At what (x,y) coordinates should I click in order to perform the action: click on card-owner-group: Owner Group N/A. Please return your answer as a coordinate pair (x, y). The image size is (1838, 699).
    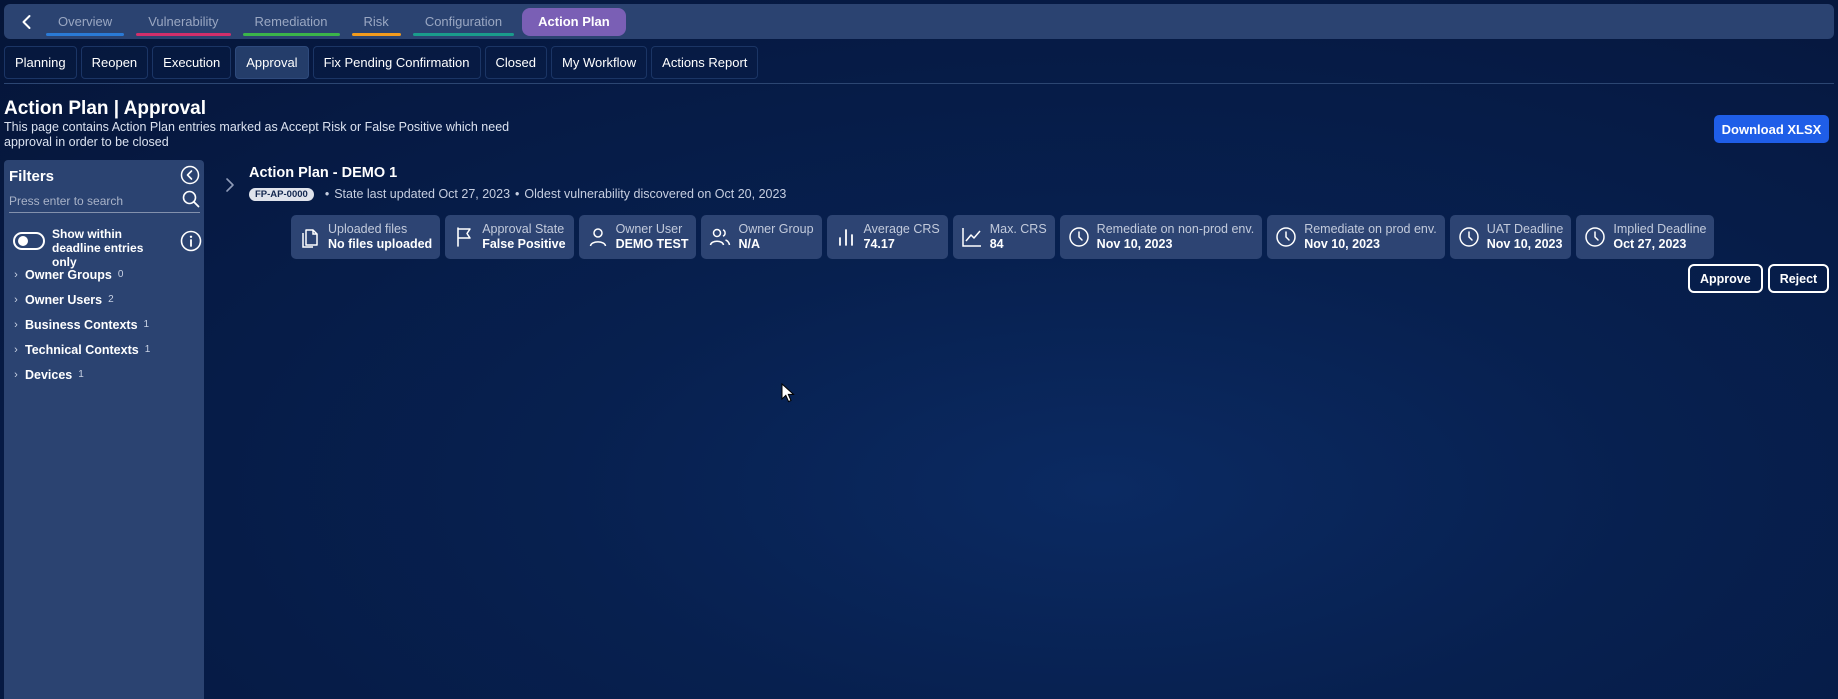
    Looking at the image, I should click on (761, 237).